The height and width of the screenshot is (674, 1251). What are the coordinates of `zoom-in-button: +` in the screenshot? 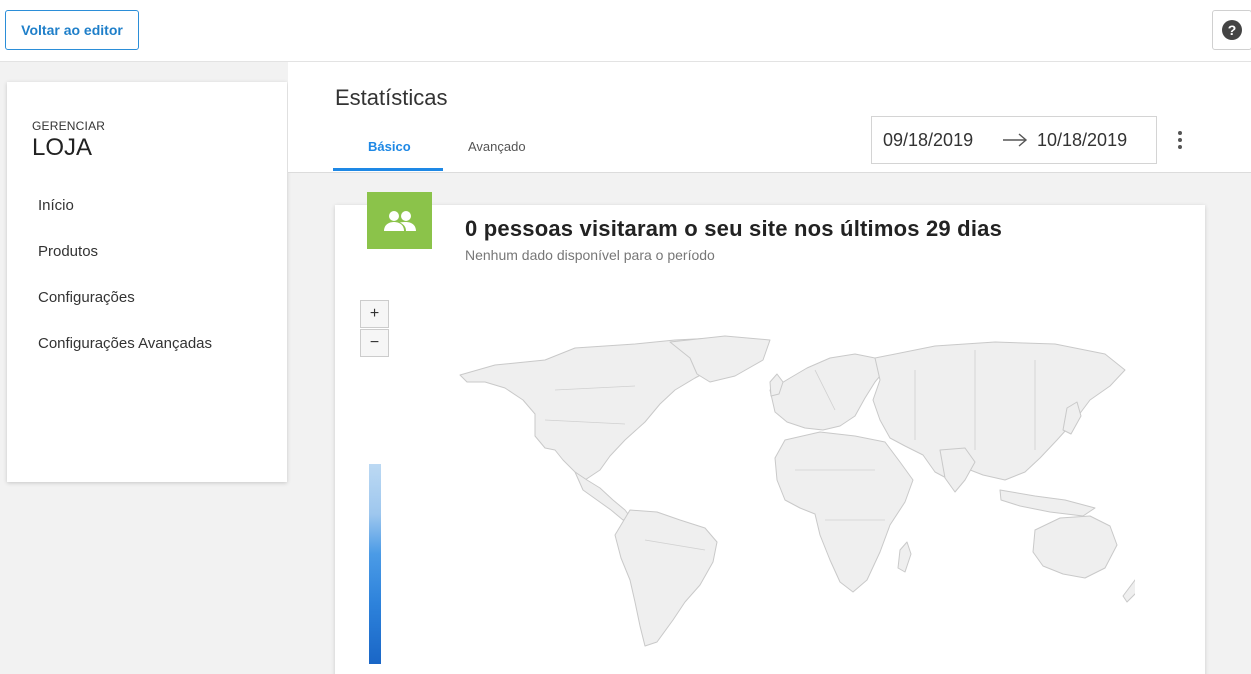 It's located at (374, 314).